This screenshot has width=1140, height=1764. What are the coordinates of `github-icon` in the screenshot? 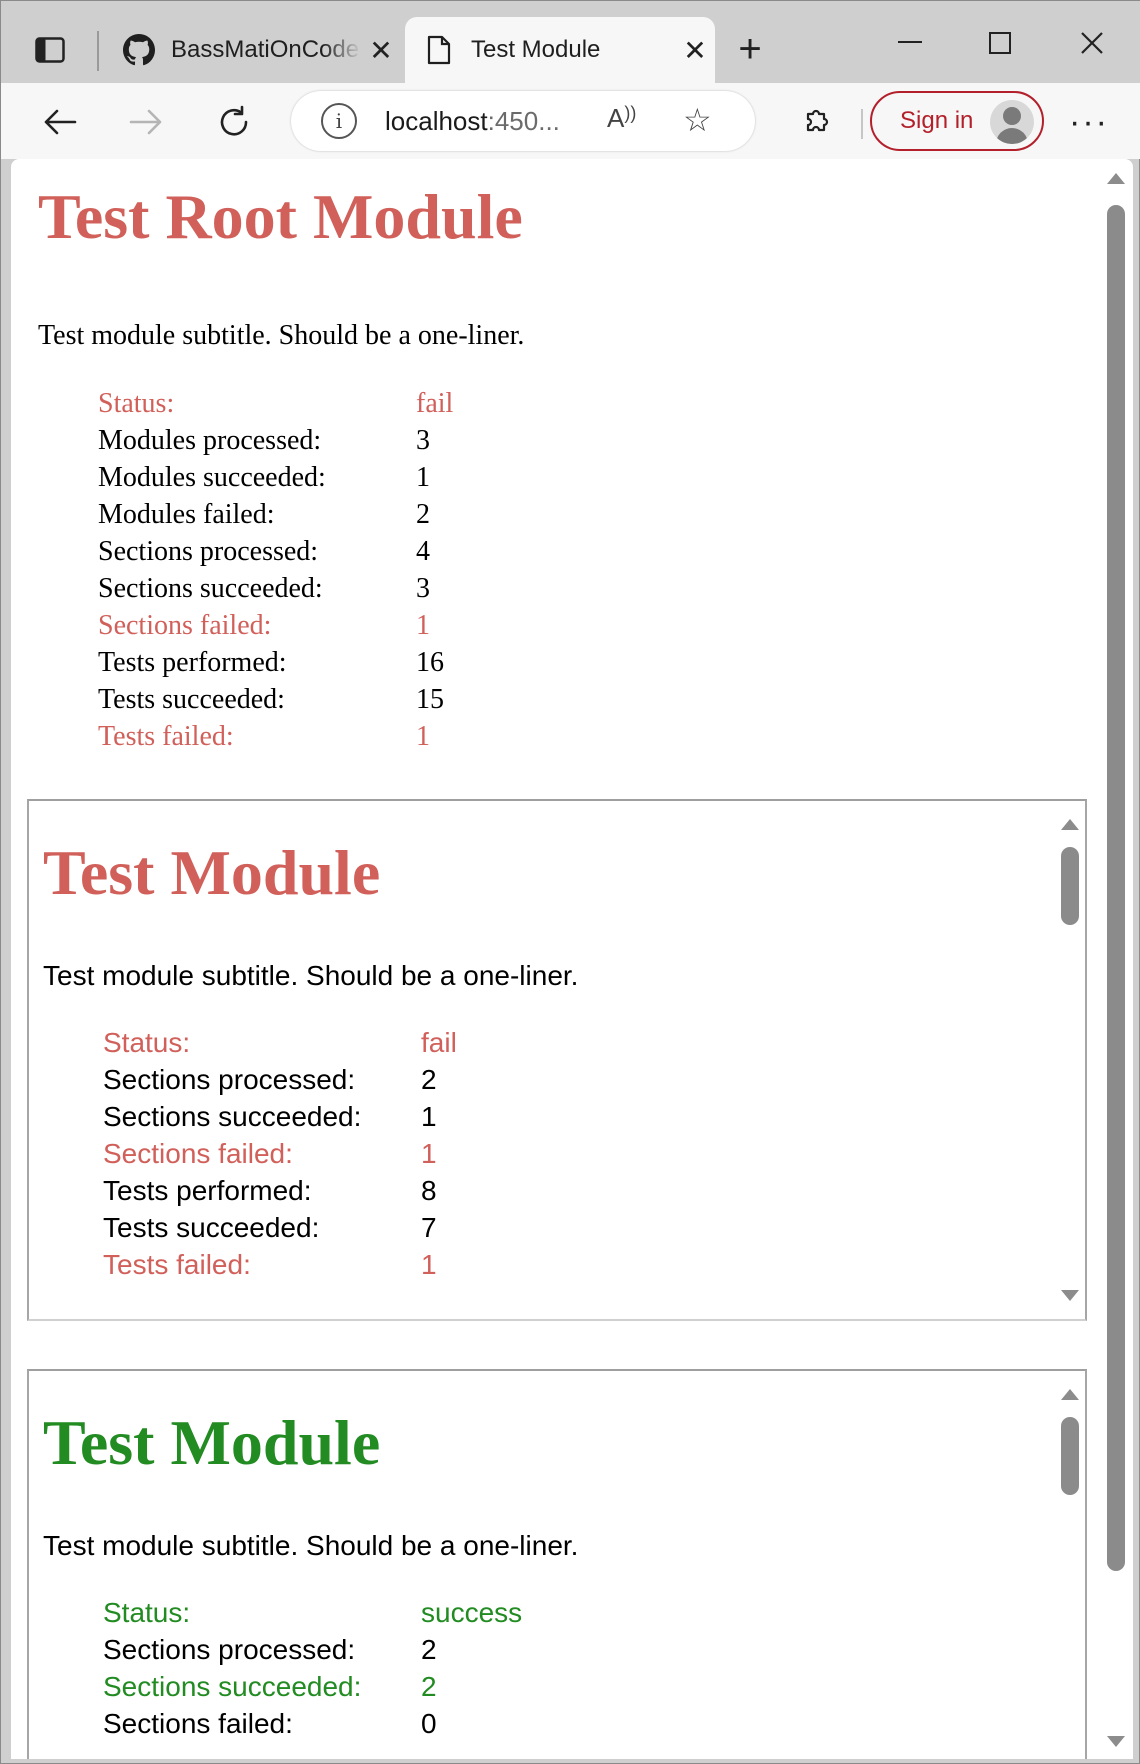 It's located at (139, 50).